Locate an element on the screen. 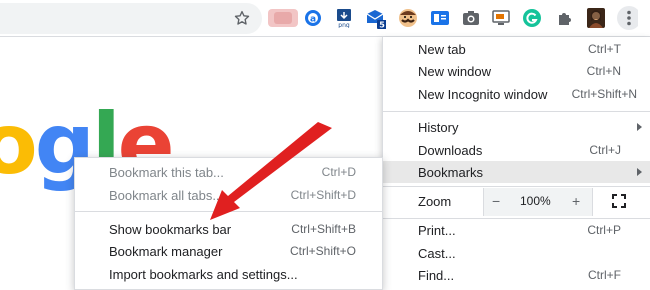 The width and height of the screenshot is (650, 290). menu-item-label: New tab is located at coordinates (442, 49).